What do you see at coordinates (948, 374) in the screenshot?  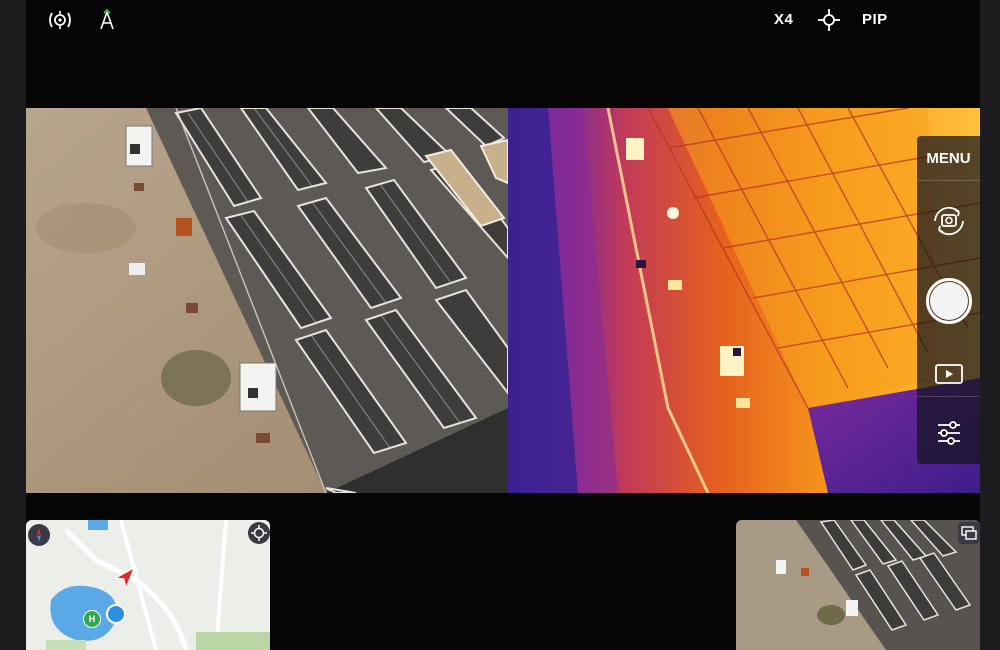 I see `playback-icon` at bounding box center [948, 374].